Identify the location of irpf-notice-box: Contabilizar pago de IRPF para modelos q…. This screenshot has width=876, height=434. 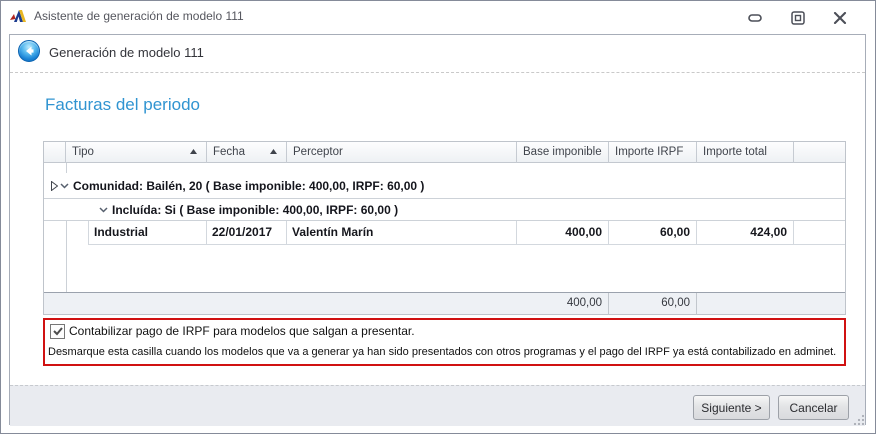
(444, 342).